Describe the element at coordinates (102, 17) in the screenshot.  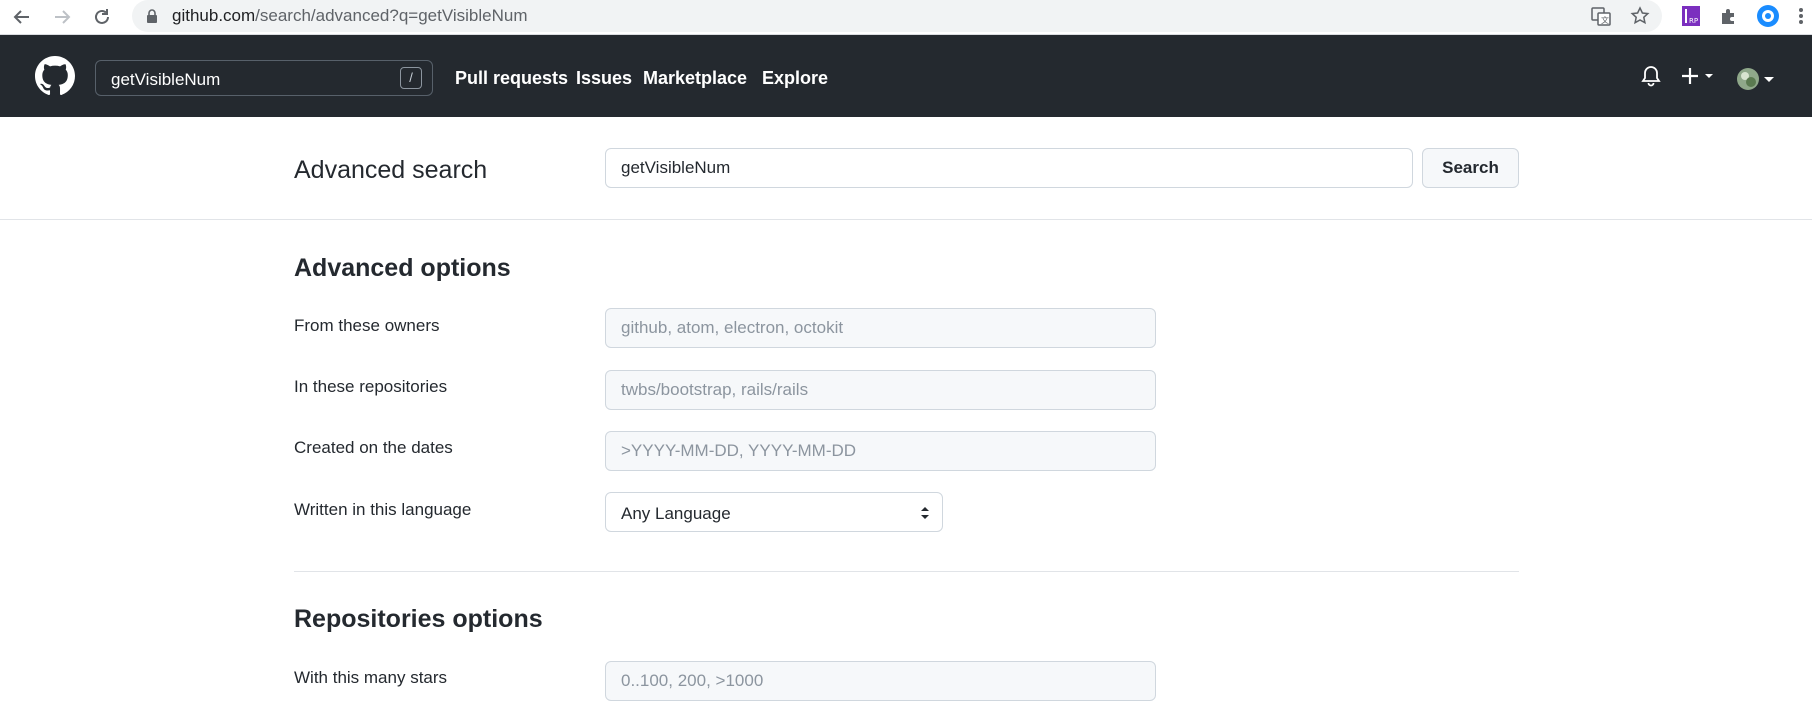
I see `reload-icon` at that location.